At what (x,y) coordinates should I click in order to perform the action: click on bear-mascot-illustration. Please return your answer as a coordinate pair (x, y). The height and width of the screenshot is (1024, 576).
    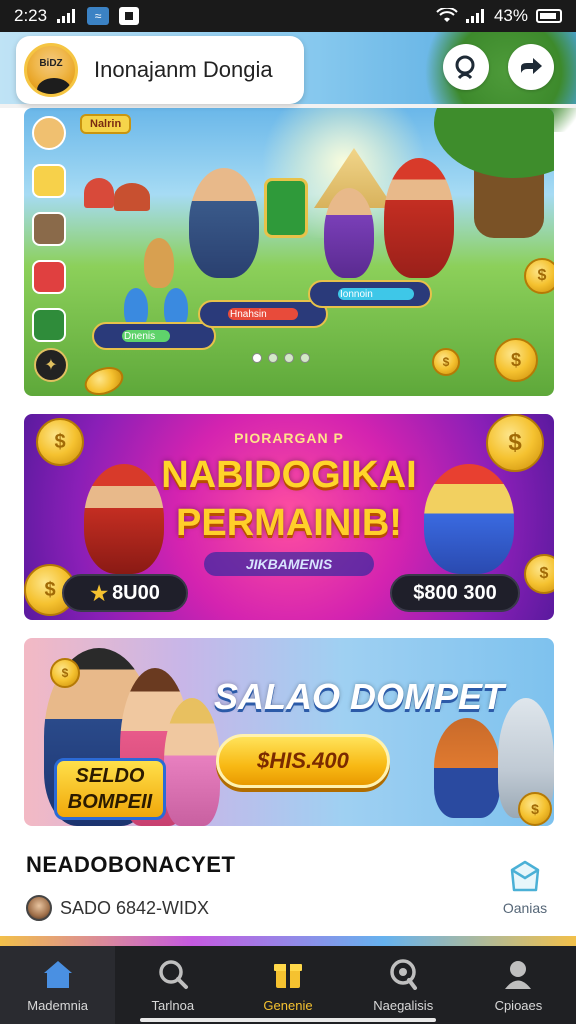
    Looking at the image, I should click on (467, 768).